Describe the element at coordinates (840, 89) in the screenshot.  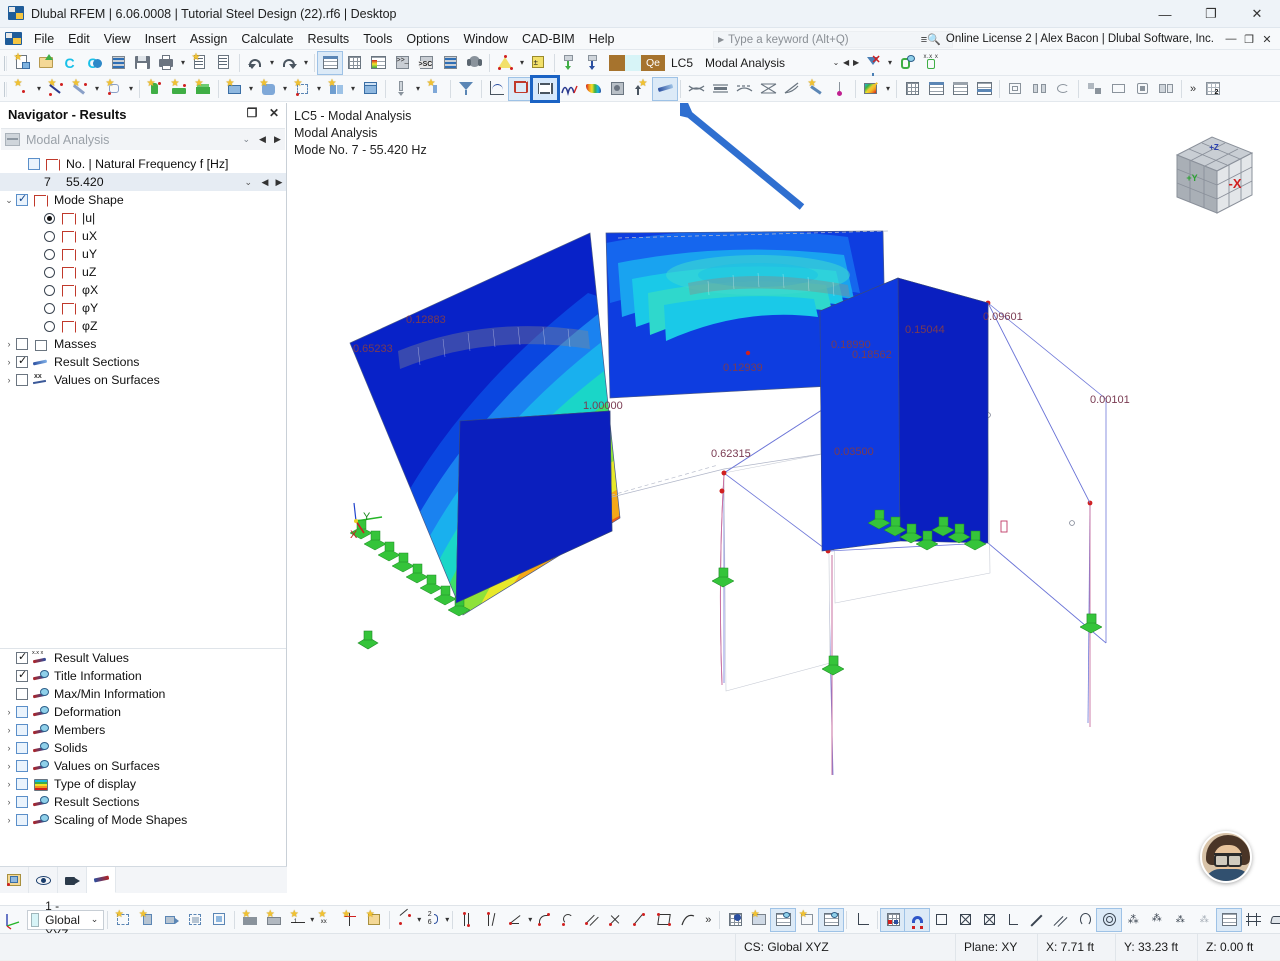
I see `load-point-button` at that location.